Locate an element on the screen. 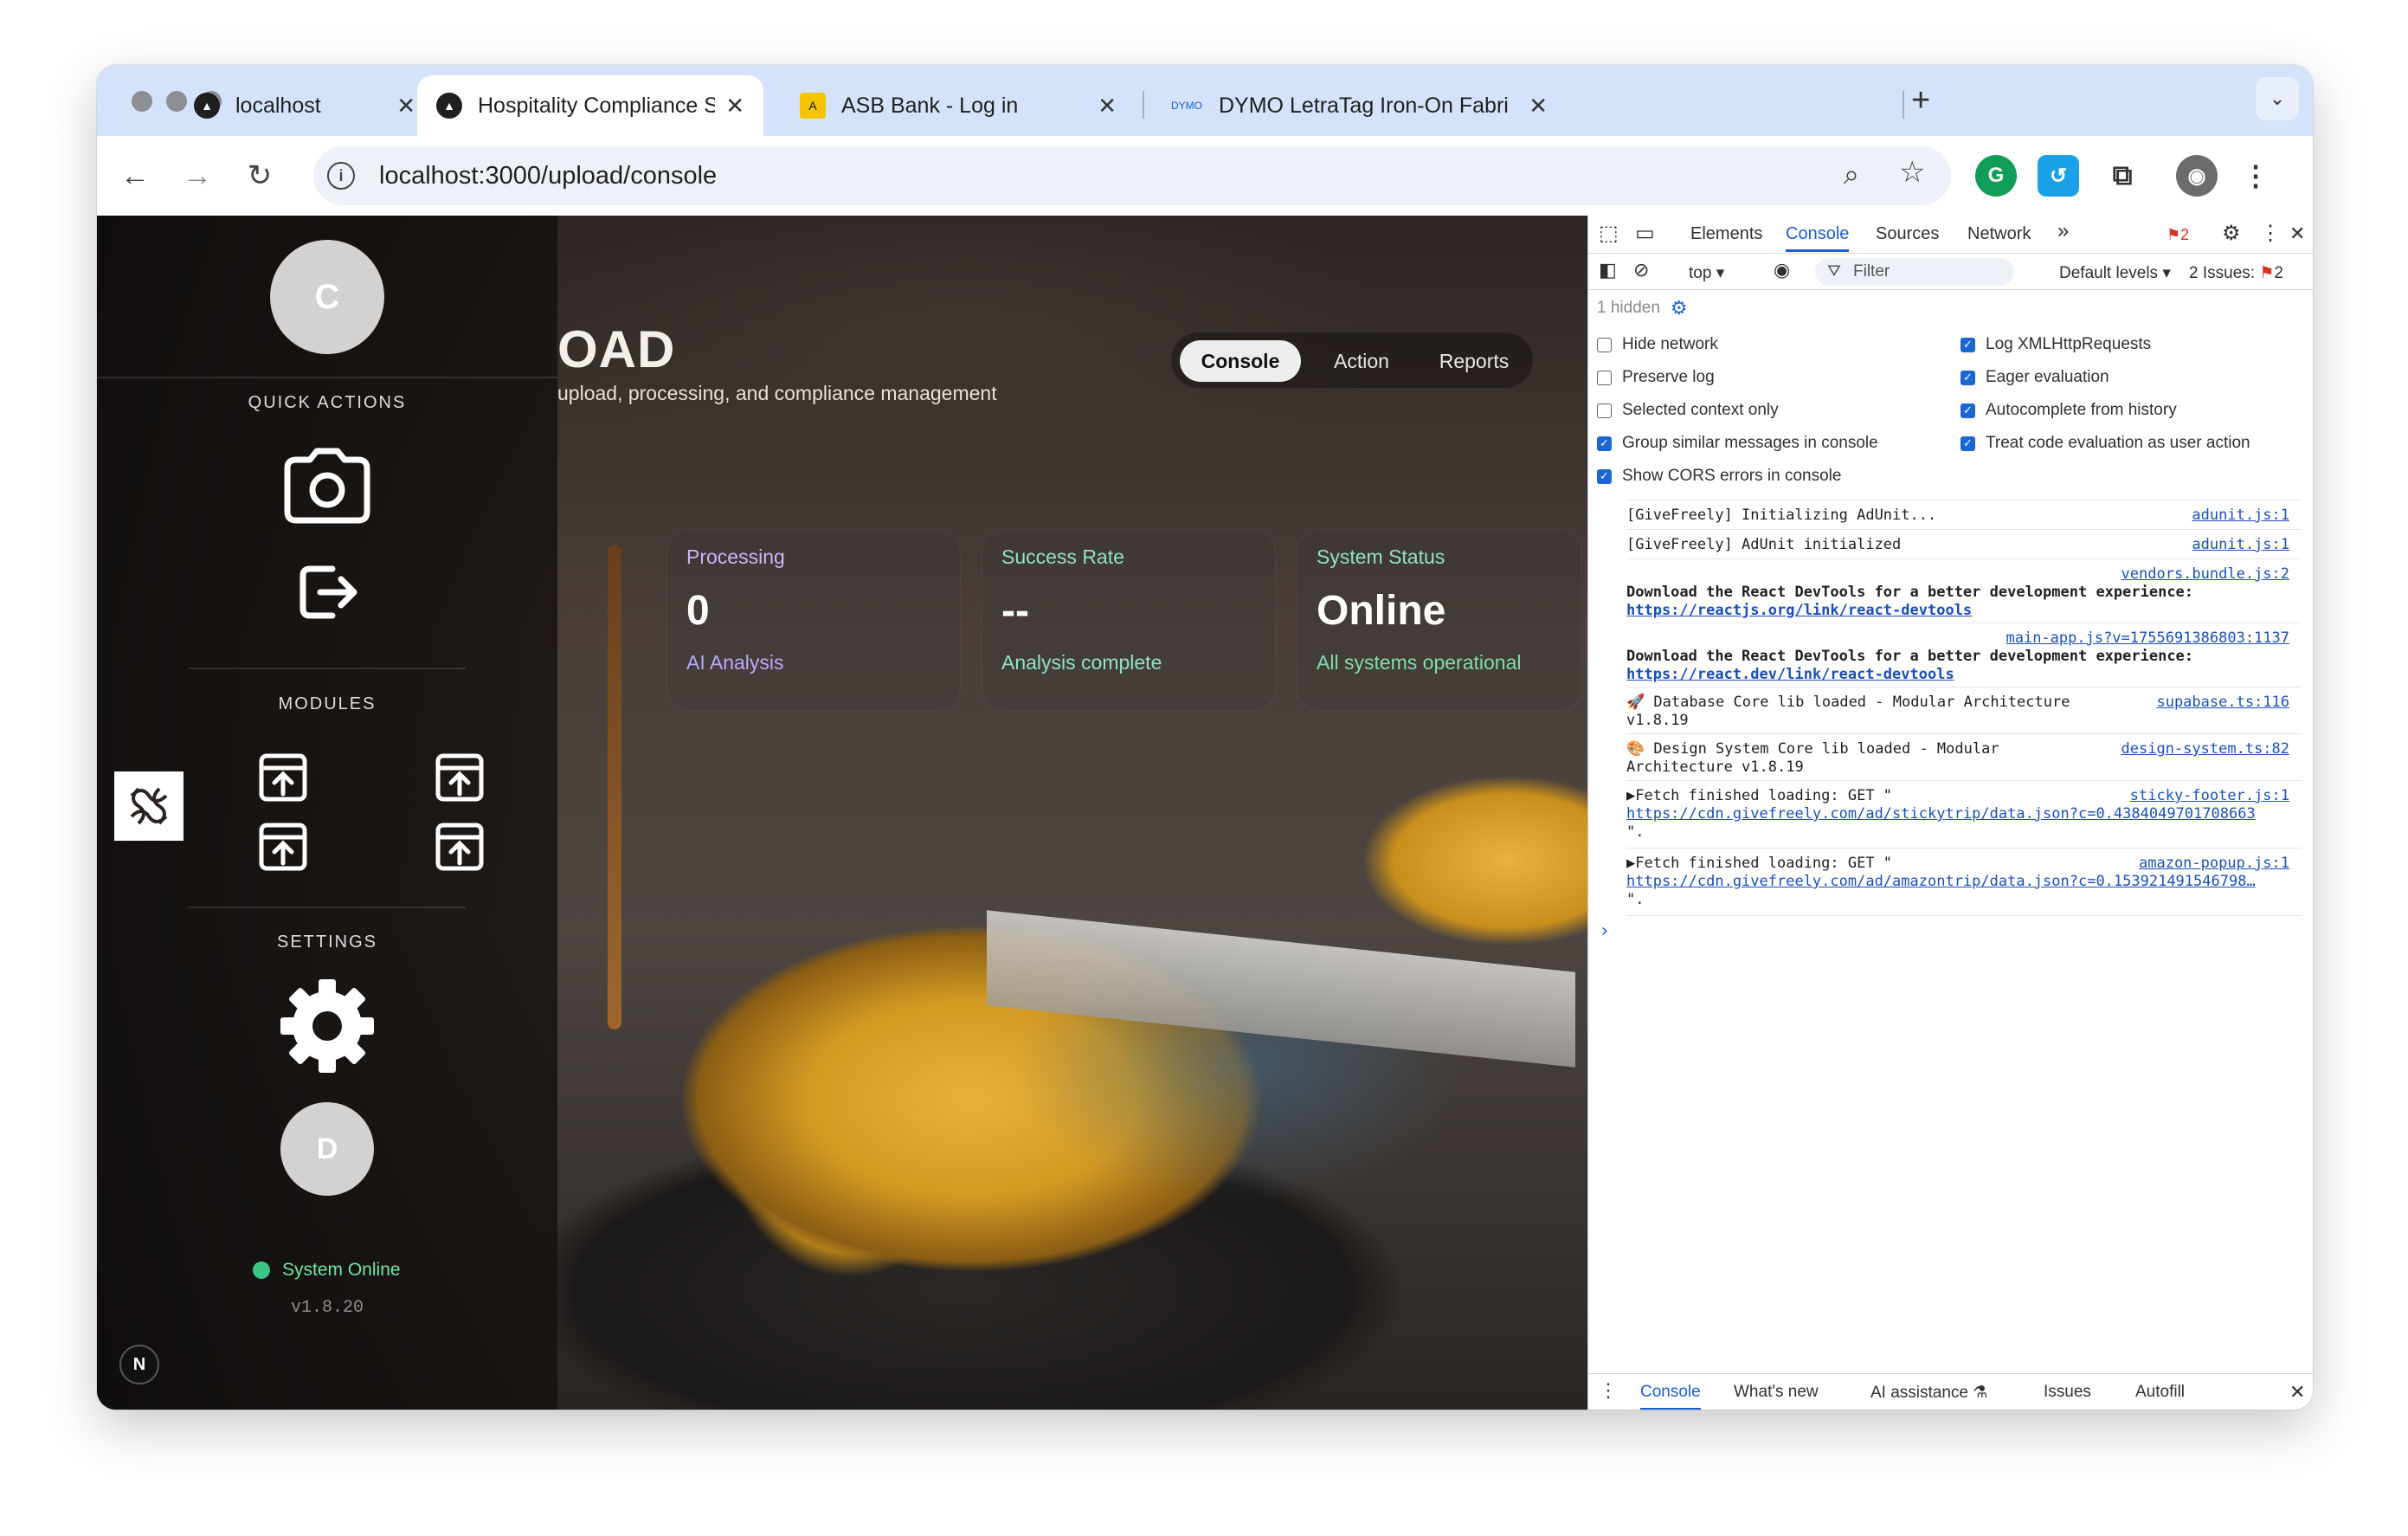 Image resolution: width=2408 pixels, height=1536 pixels. message-source-link: supabase.ts:116 is located at coordinates (2222, 703).